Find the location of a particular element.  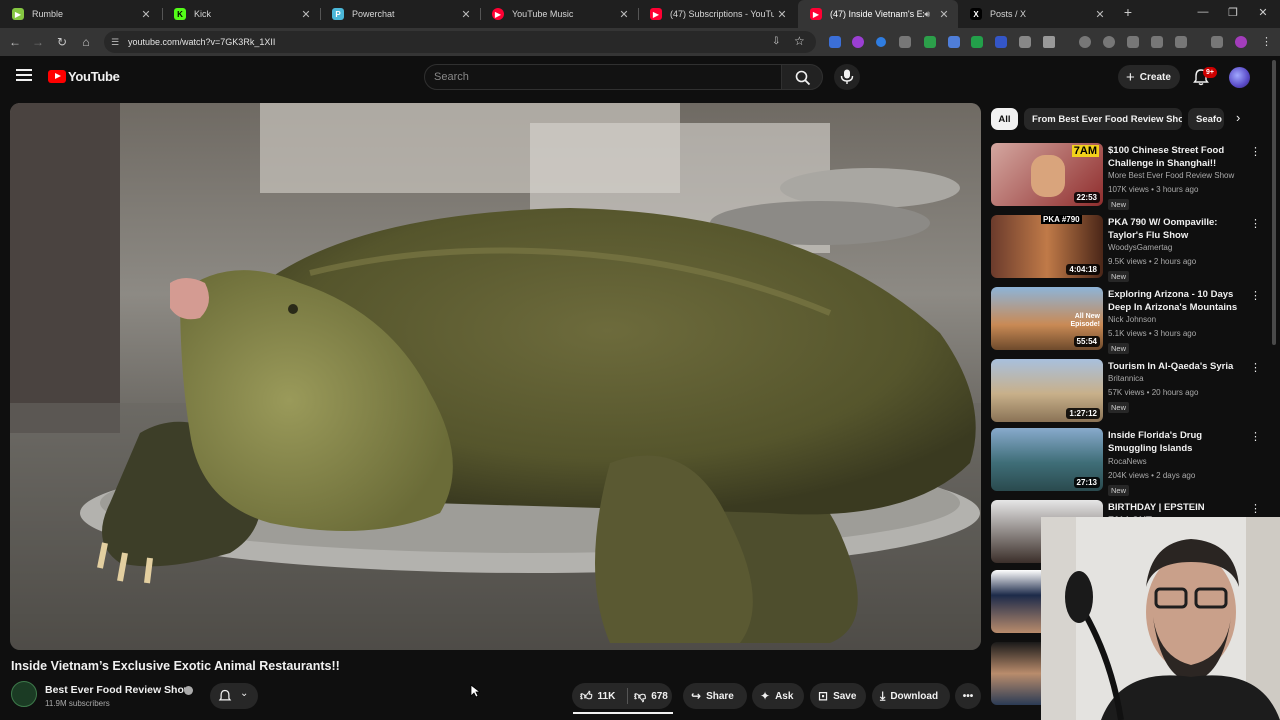

reading-list-icon is located at coordinates (1157, 42).